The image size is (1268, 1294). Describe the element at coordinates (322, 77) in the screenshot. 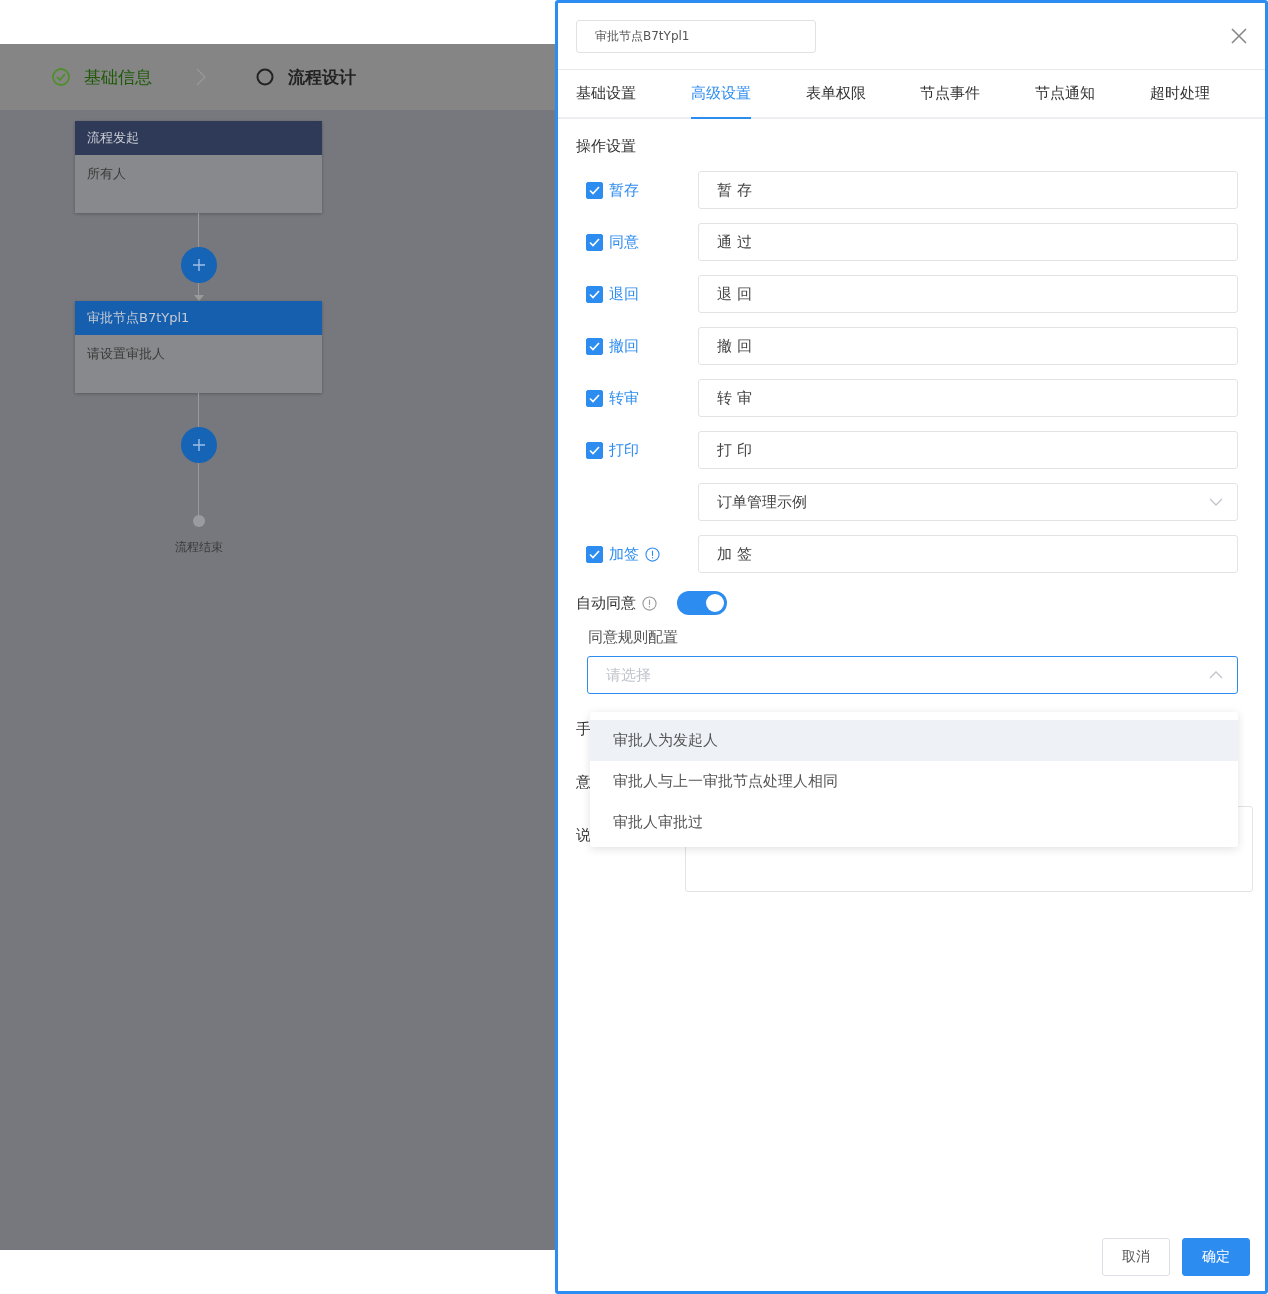

I see `step-label: 流程设计` at that location.